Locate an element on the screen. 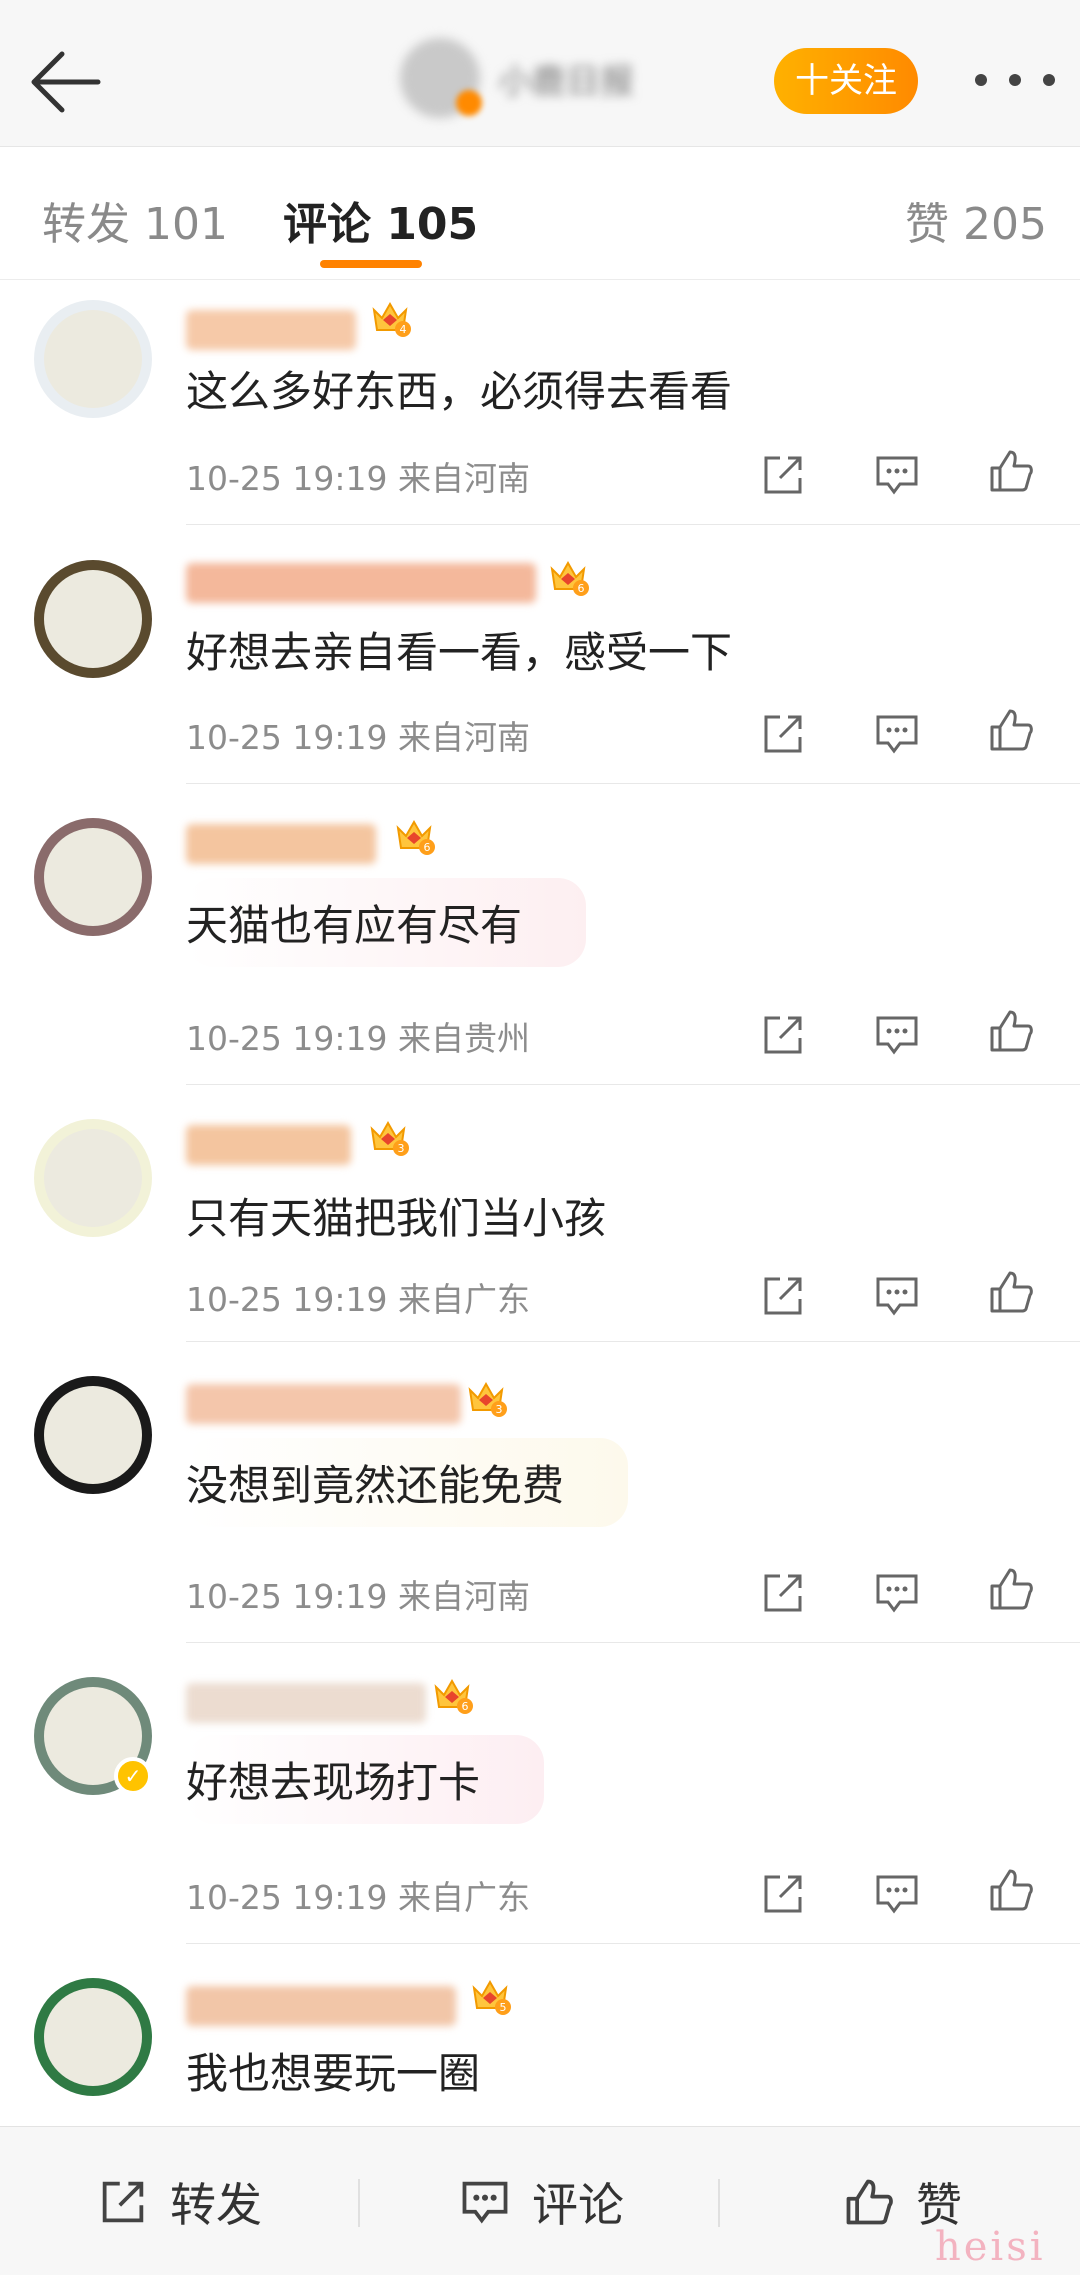  tab-comments: 评论 105 is located at coordinates (380, 220).